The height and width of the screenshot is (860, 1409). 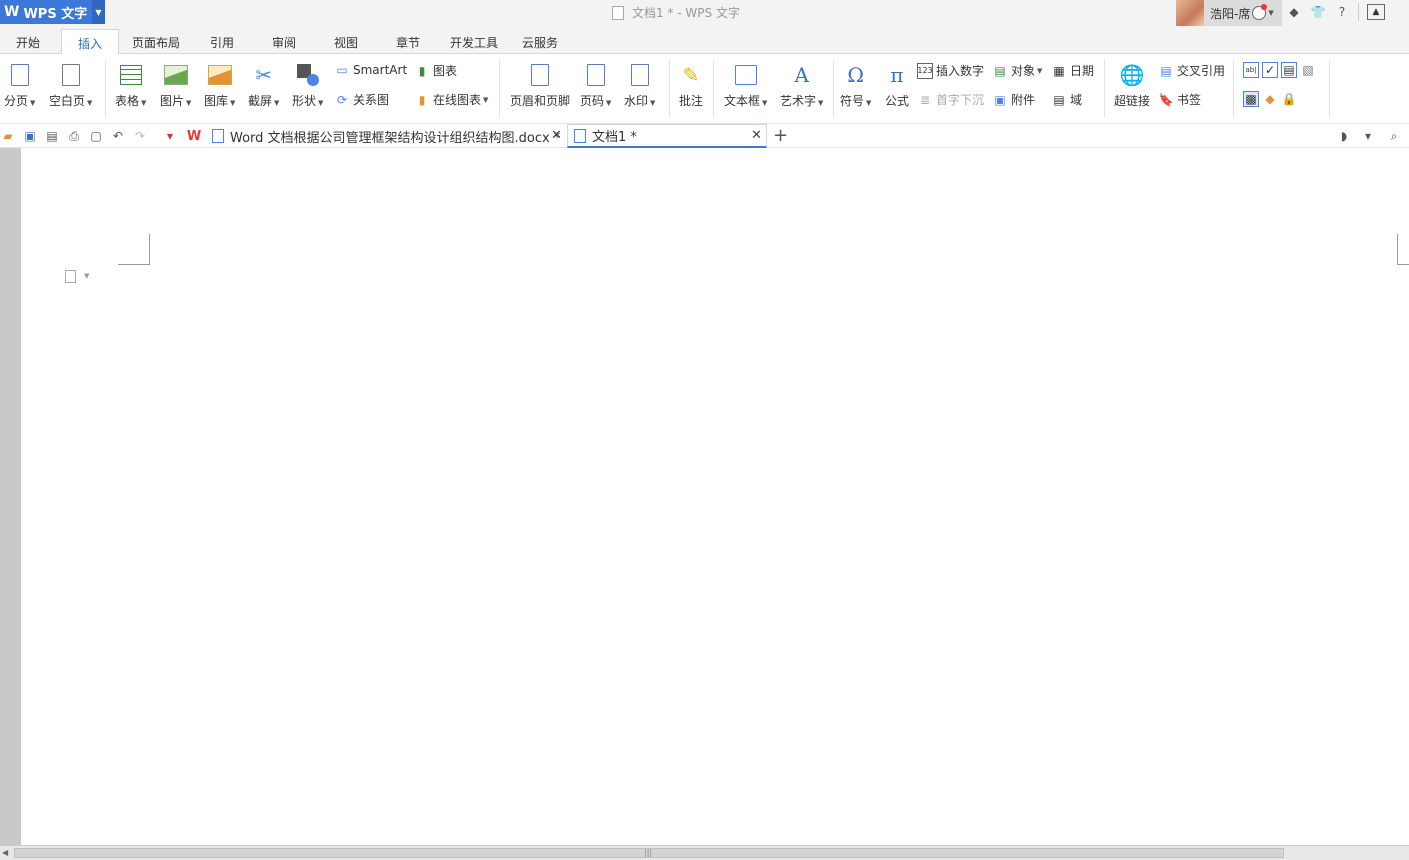 What do you see at coordinates (801, 85) in the screenshot?
I see `wordart-button: A 艺术字 ▼` at bounding box center [801, 85].